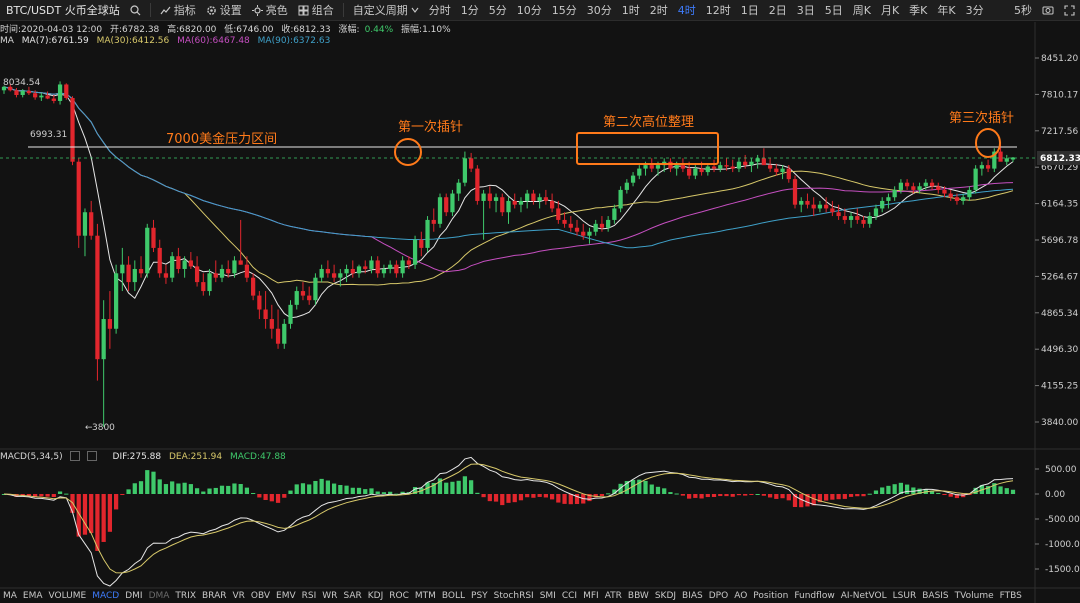  Describe the element at coordinates (224, 10) in the screenshot. I see `settings-button: 设置` at that location.